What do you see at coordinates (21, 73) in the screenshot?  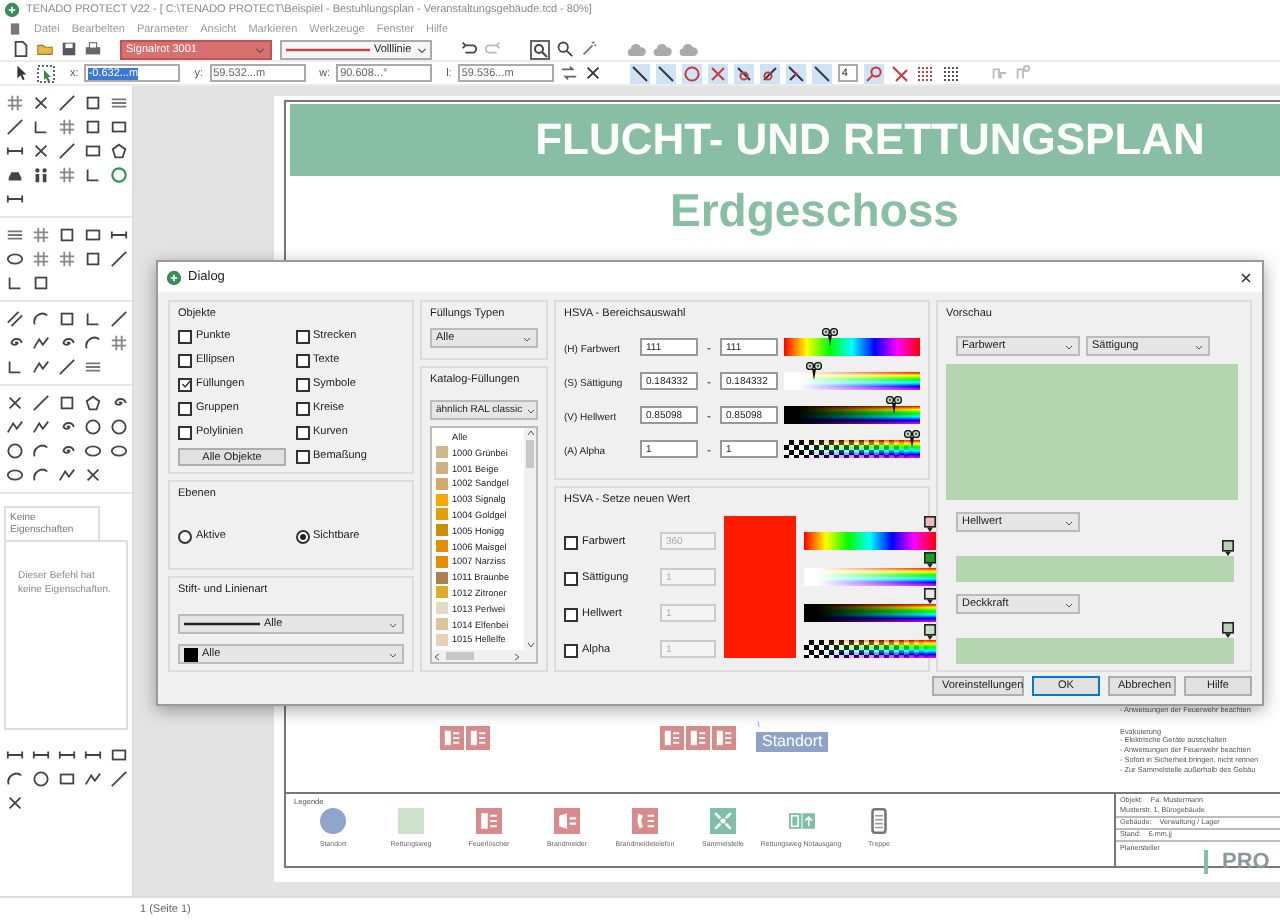 I see `arrow-cursor-icon` at bounding box center [21, 73].